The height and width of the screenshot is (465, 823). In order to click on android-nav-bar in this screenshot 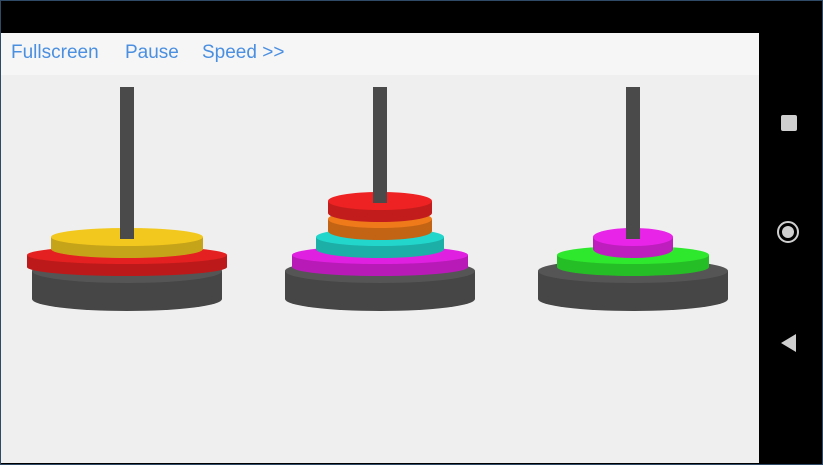, I will do `click(790, 232)`.